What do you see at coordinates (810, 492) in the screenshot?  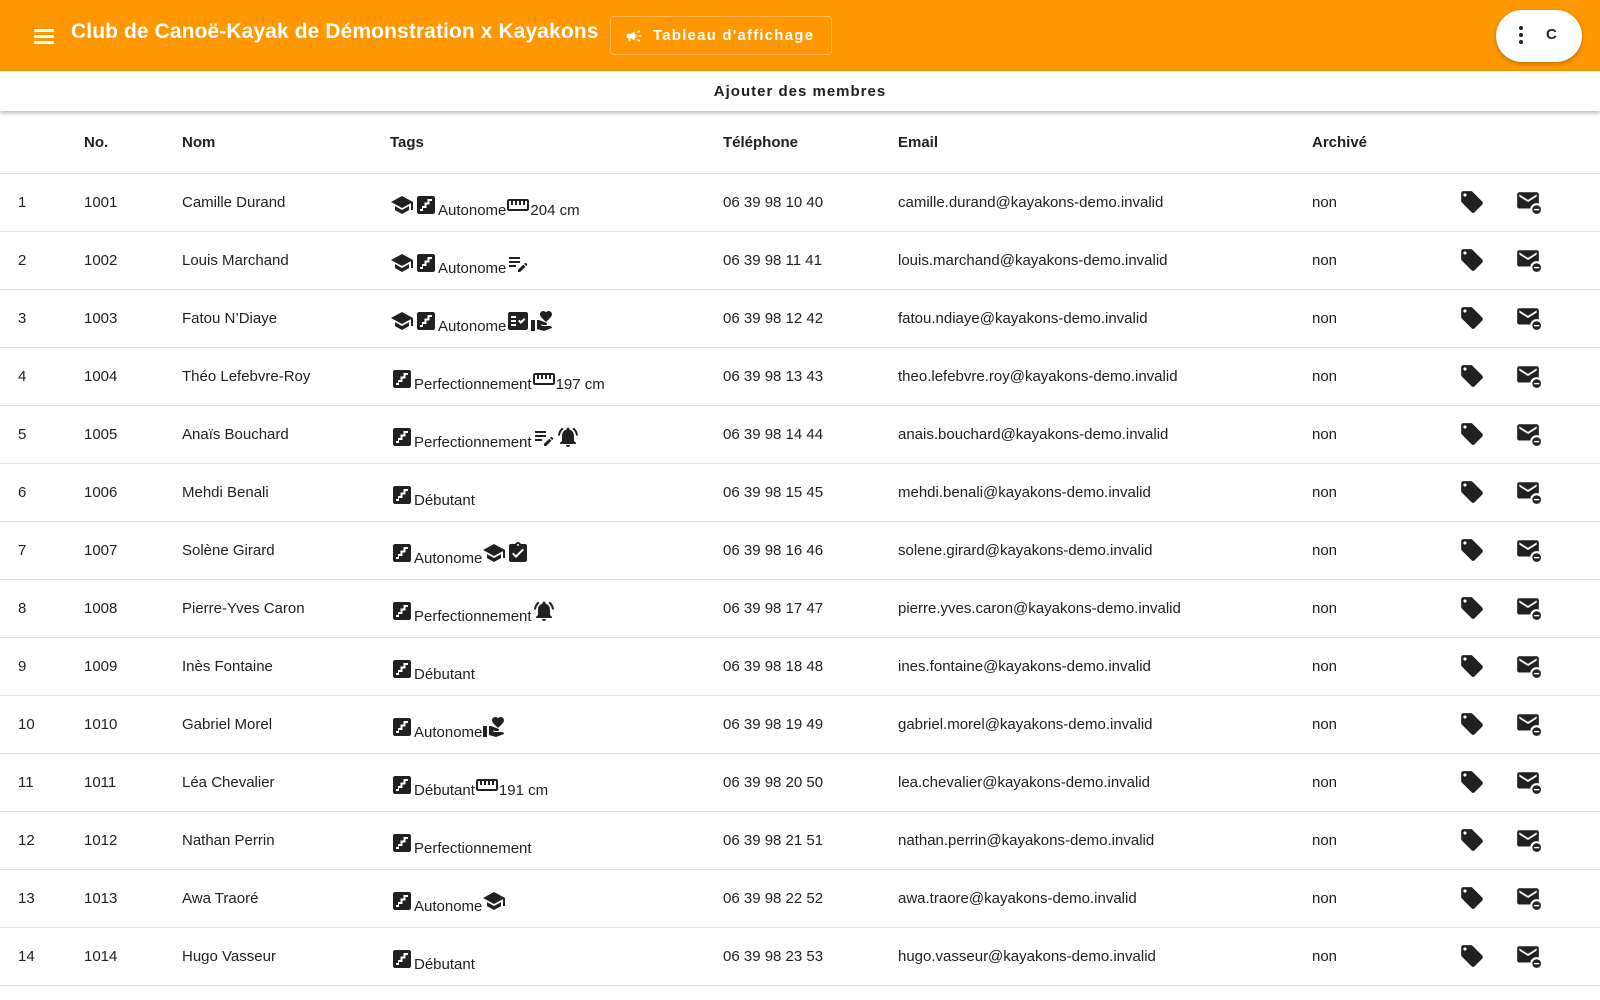 I see `member-phone: 06 39 98 15 45` at bounding box center [810, 492].